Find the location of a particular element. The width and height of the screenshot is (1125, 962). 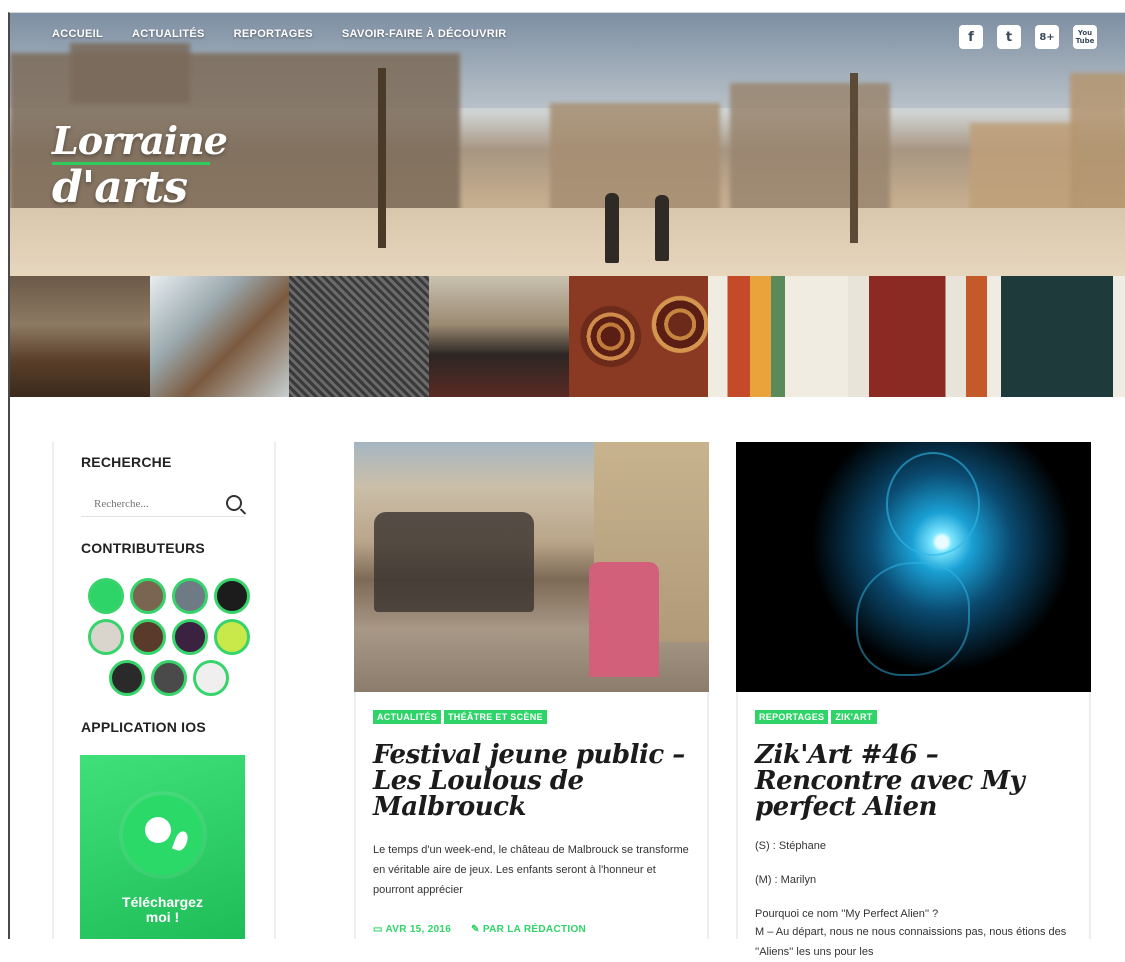

logo-line1: Lorraine is located at coordinates (140, 140).